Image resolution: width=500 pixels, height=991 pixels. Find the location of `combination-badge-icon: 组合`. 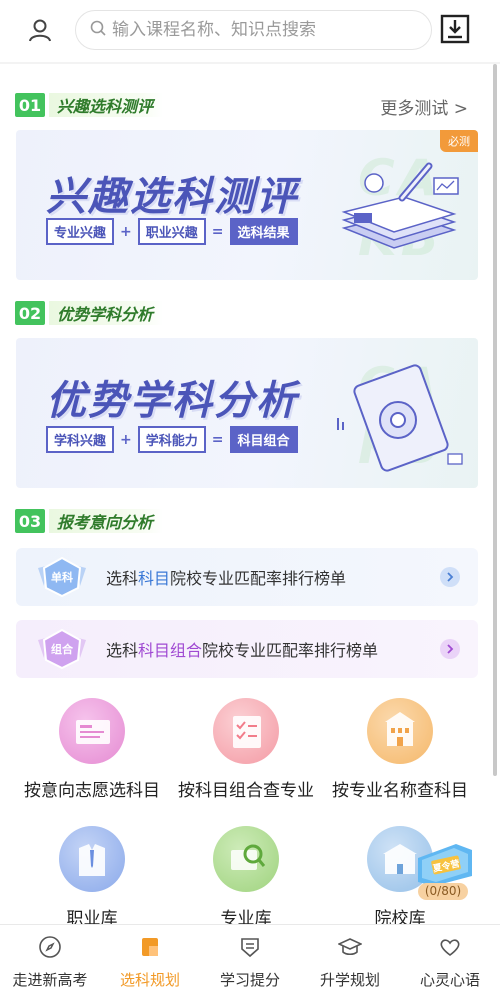

combination-badge-icon: 组合 is located at coordinates (62, 649).